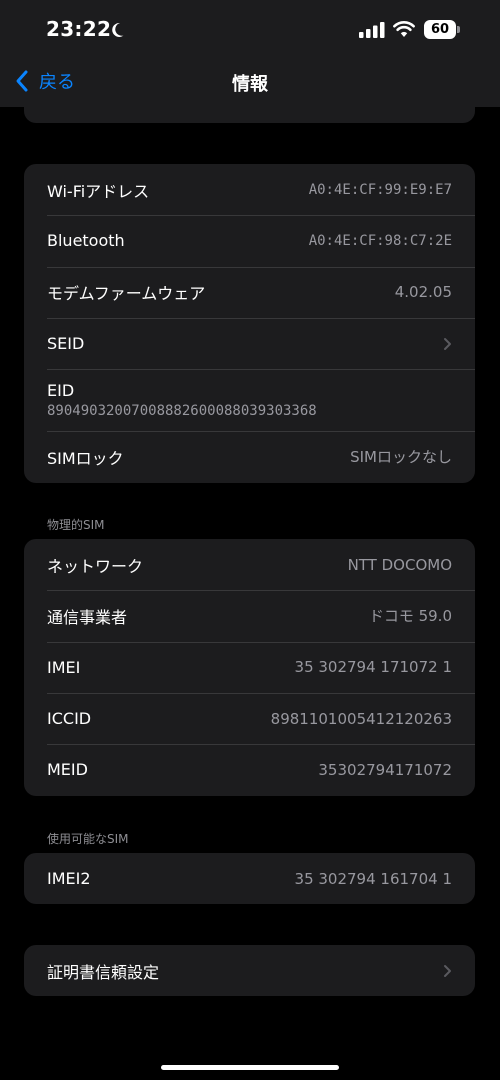 Image resolution: width=500 pixels, height=1080 pixels. I want to click on page-title: 情報, so click(250, 84).